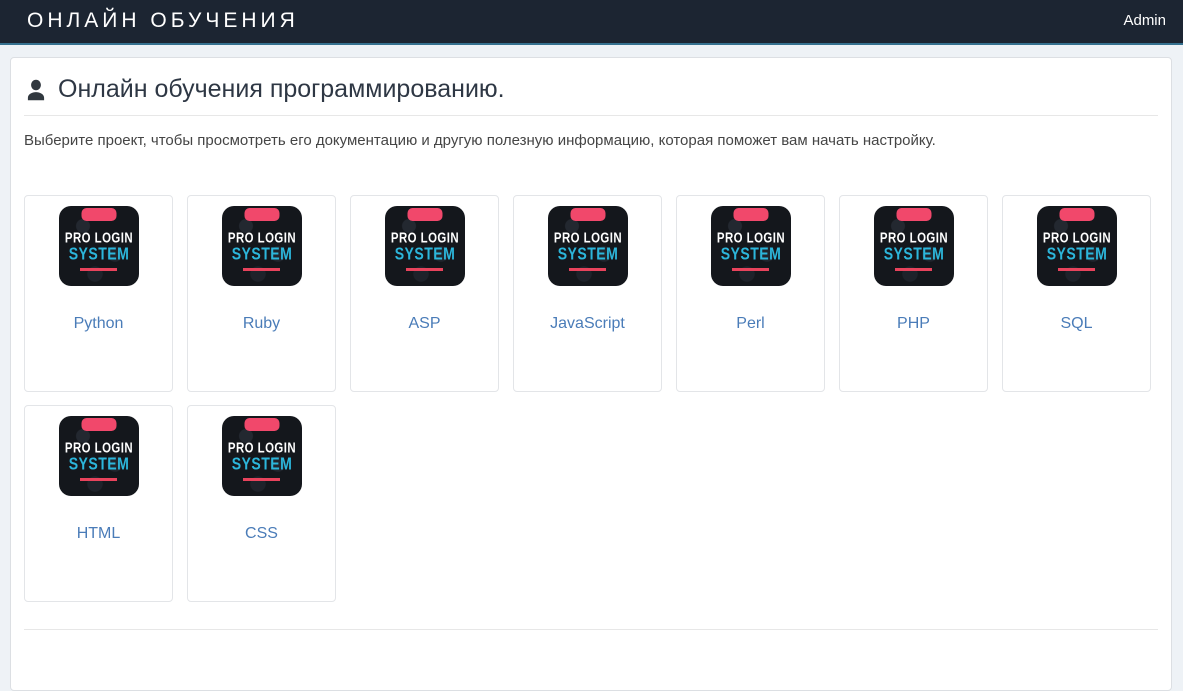 This screenshot has width=1183, height=691. I want to click on course-label: HTML, so click(98, 533).